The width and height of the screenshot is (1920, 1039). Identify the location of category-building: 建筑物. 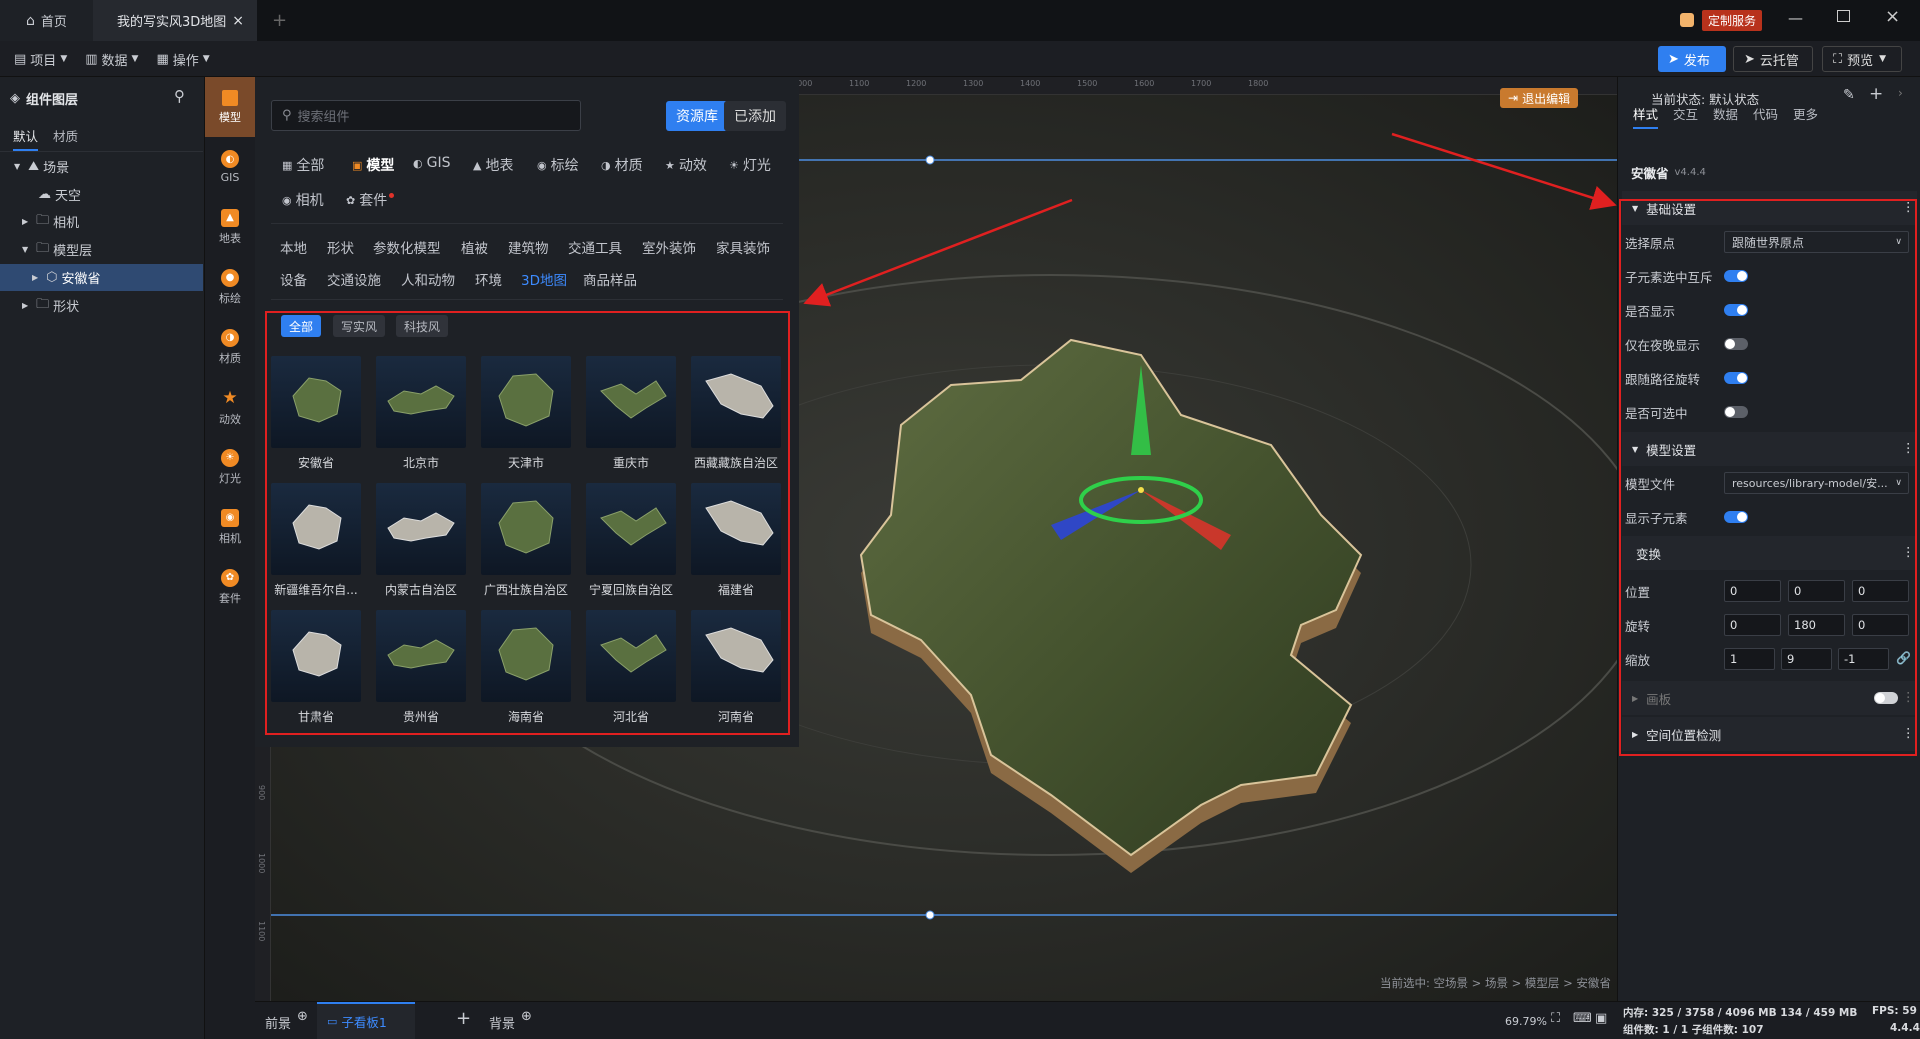
(528, 247).